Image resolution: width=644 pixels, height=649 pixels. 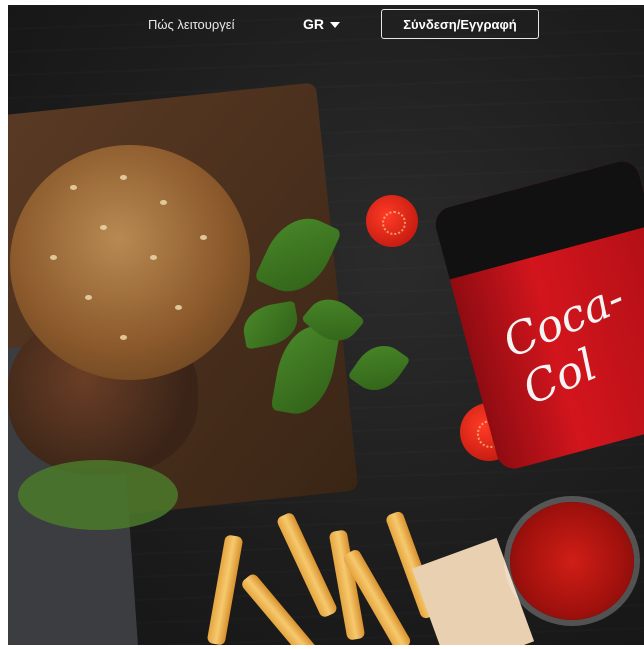 I want to click on top-navigation: Πώς λειτουργεί GR Σύνδεση/Εγγραφή, so click(x=326, y=27).